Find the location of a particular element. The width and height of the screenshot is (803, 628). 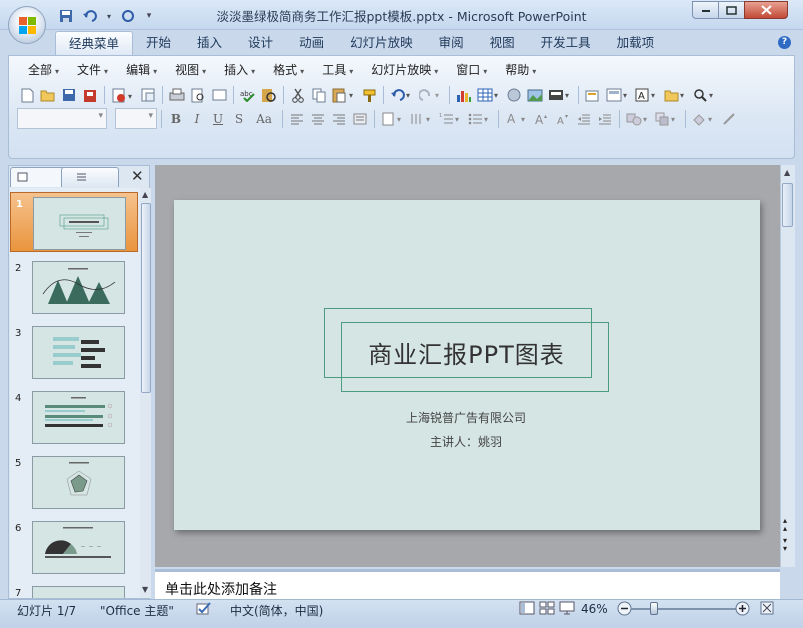

slide-thumbnail: 1 is located at coordinates (74, 222).